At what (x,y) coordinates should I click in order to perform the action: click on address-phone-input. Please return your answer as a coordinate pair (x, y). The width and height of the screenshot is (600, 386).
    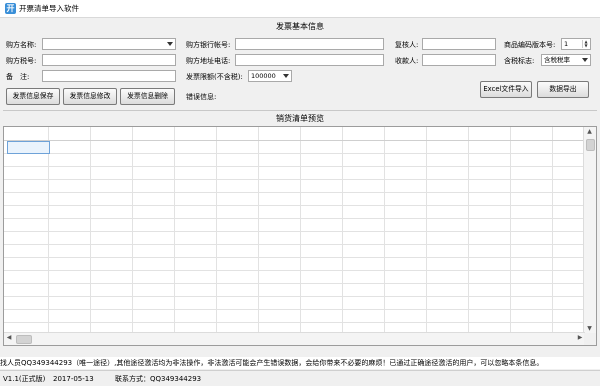
    Looking at the image, I should click on (309, 60).